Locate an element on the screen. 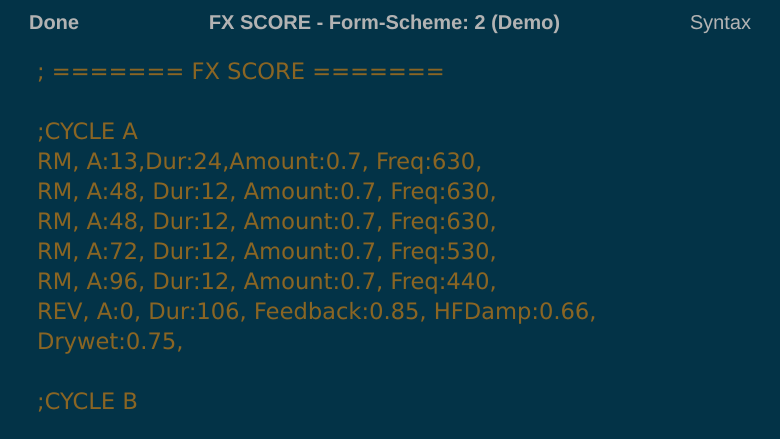 The image size is (780, 439). code-line: ; ======= FX SCORE ======= is located at coordinates (241, 72).